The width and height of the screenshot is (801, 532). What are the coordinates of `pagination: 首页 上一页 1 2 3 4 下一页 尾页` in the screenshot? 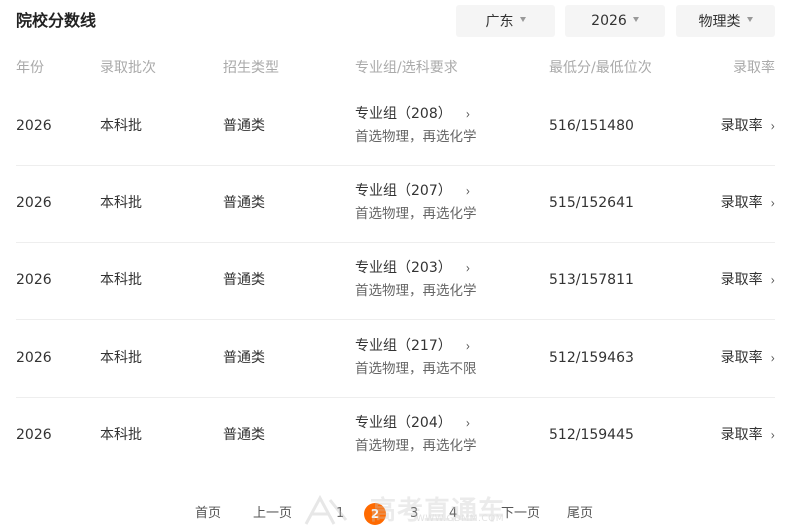 It's located at (400, 515).